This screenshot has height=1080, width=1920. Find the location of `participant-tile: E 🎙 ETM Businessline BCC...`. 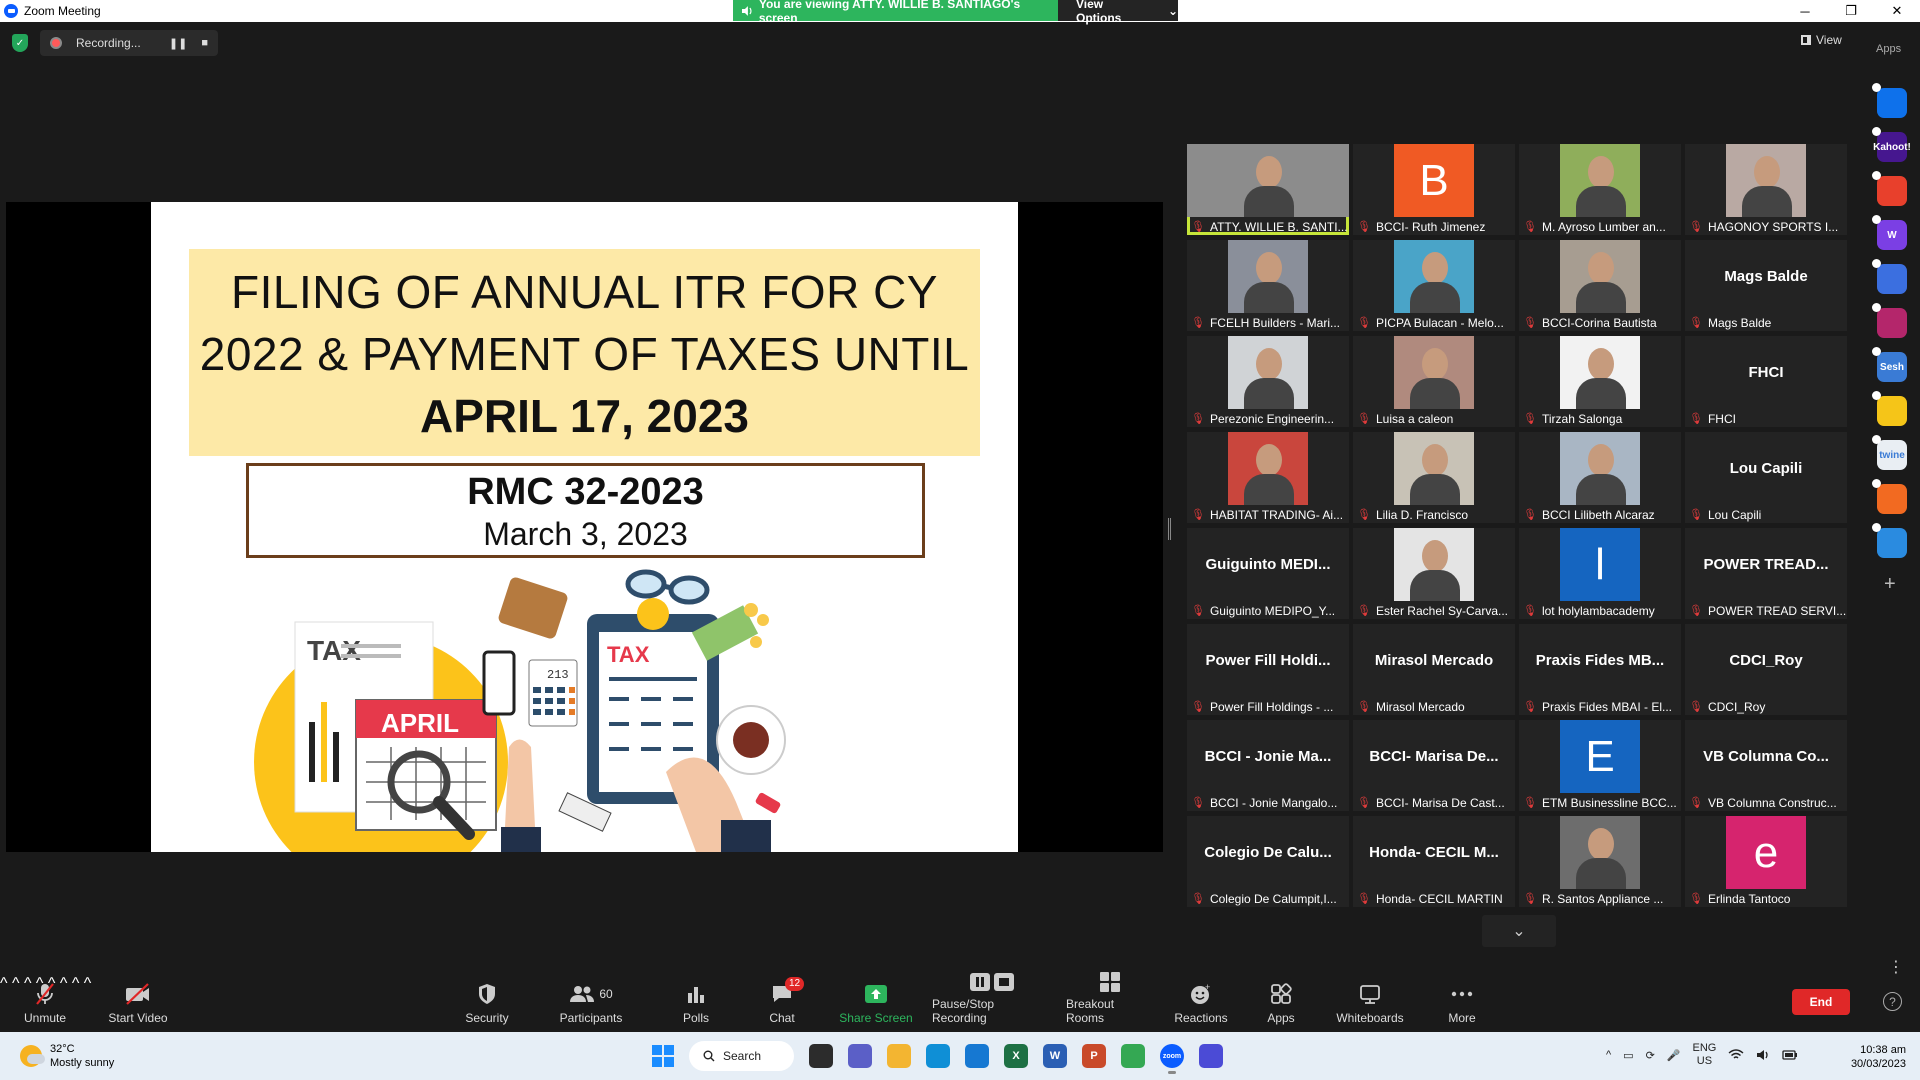

participant-tile: E 🎙 ETM Businessline BCC... is located at coordinates (1600, 765).